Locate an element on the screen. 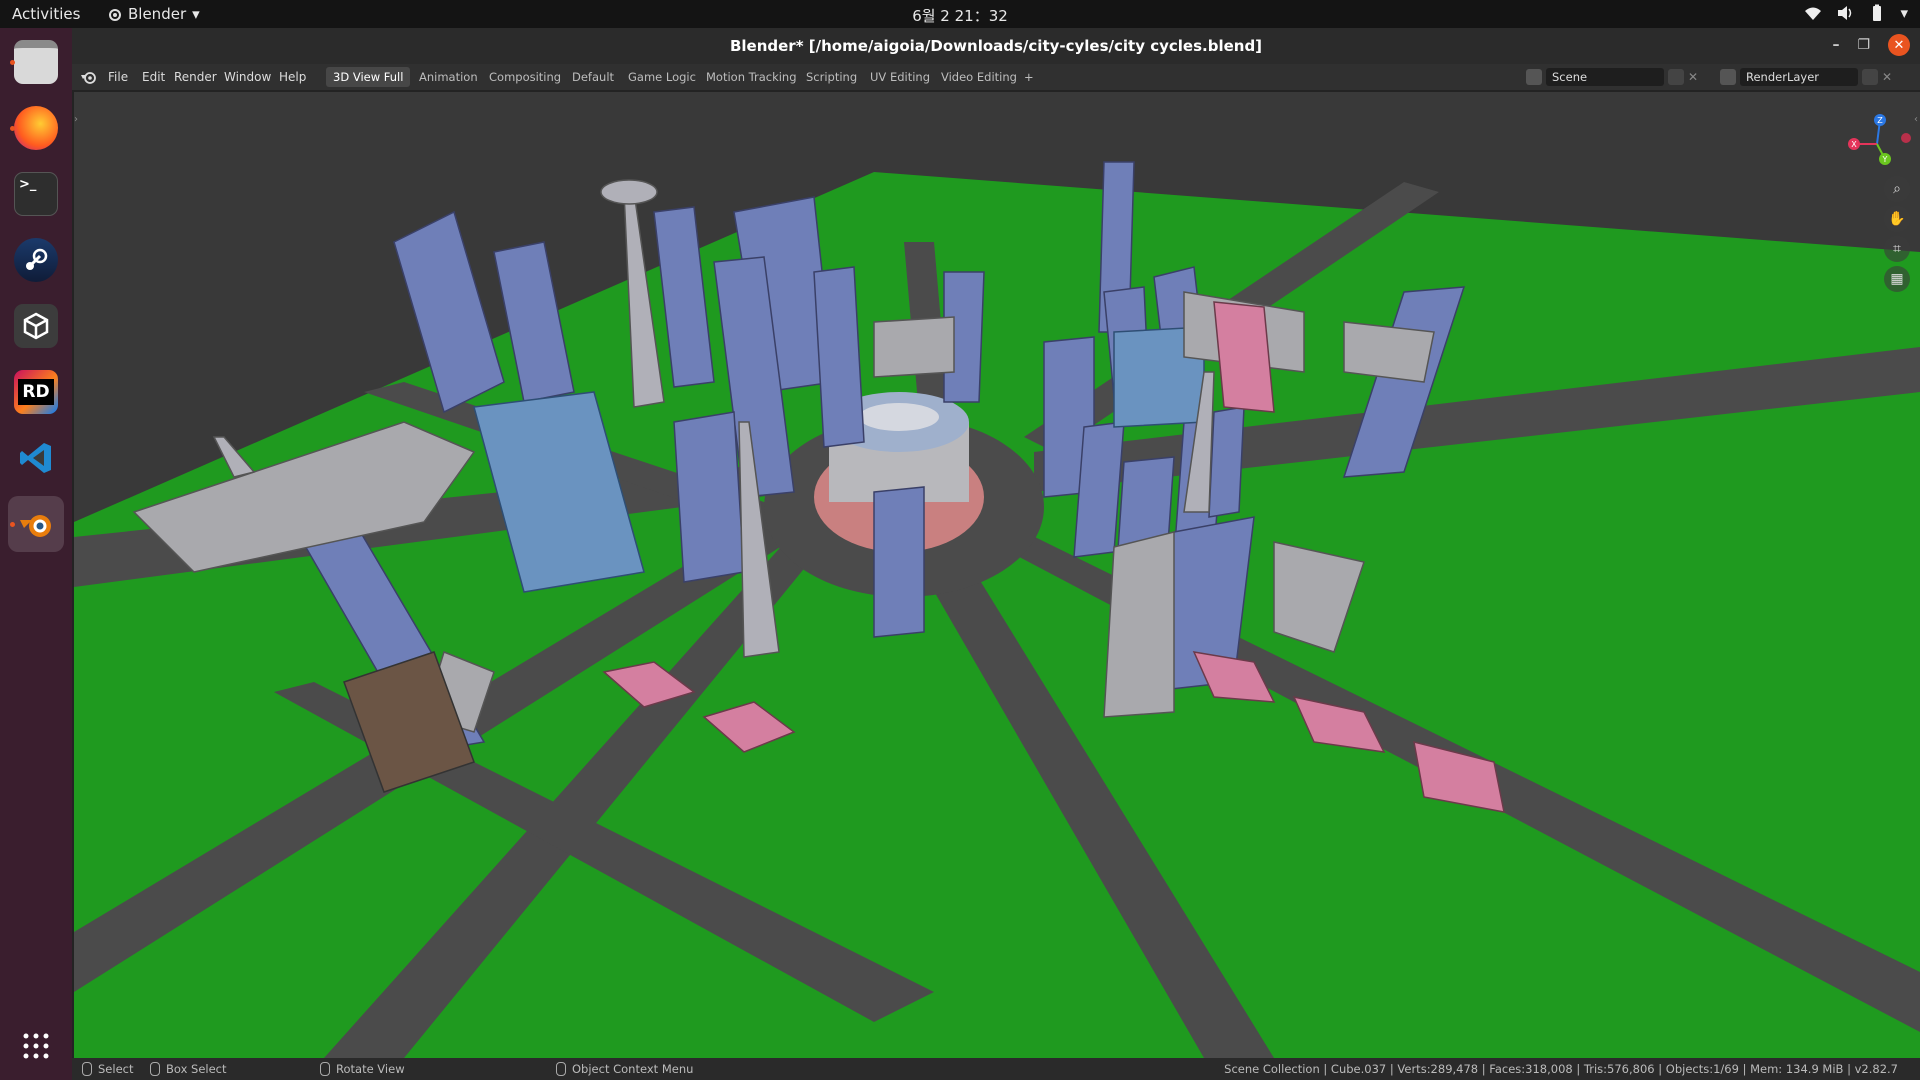  minimize-icon: – is located at coordinates (1835, 45).